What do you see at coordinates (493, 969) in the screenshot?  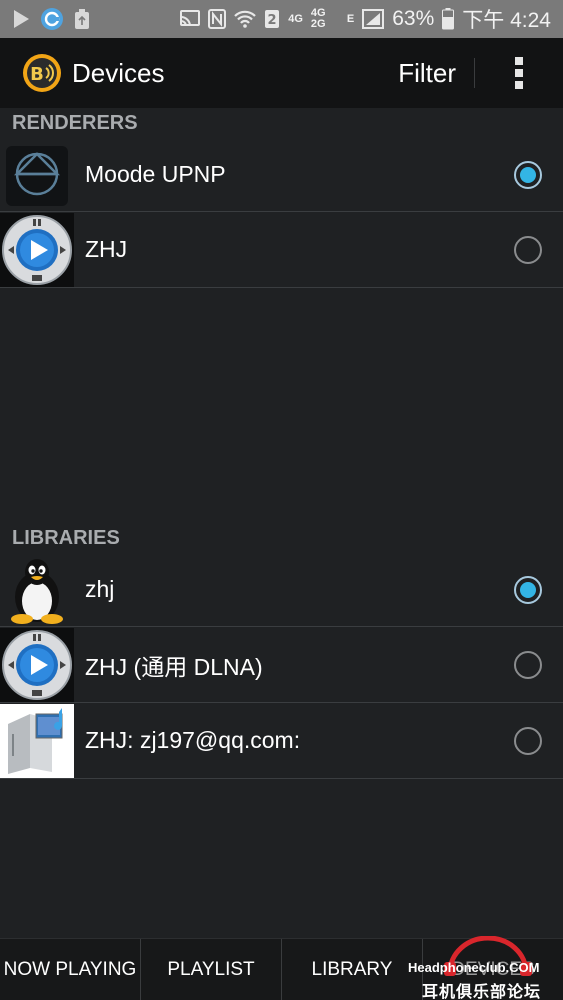 I see `tab-devices: DEVICES` at bounding box center [493, 969].